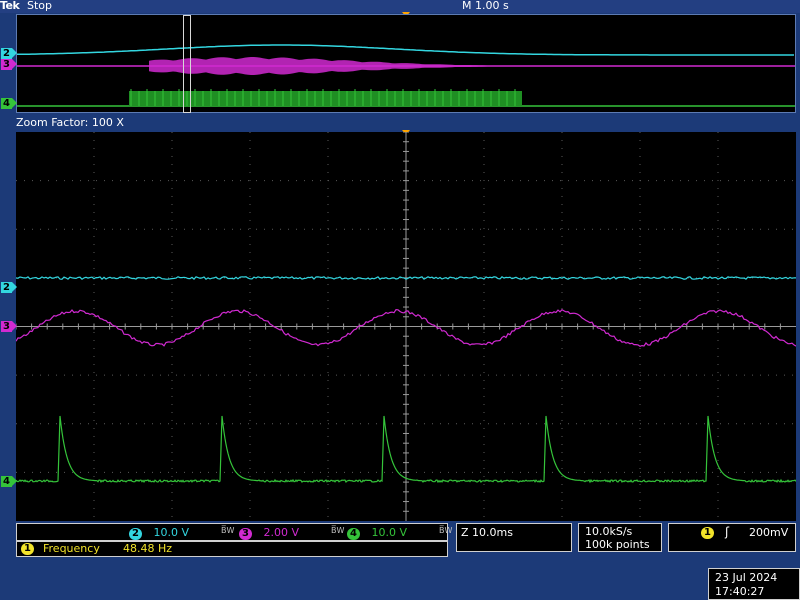 The width and height of the screenshot is (800, 600). What do you see at coordinates (769, 532) in the screenshot?
I see `trigger-level: 200mV` at bounding box center [769, 532].